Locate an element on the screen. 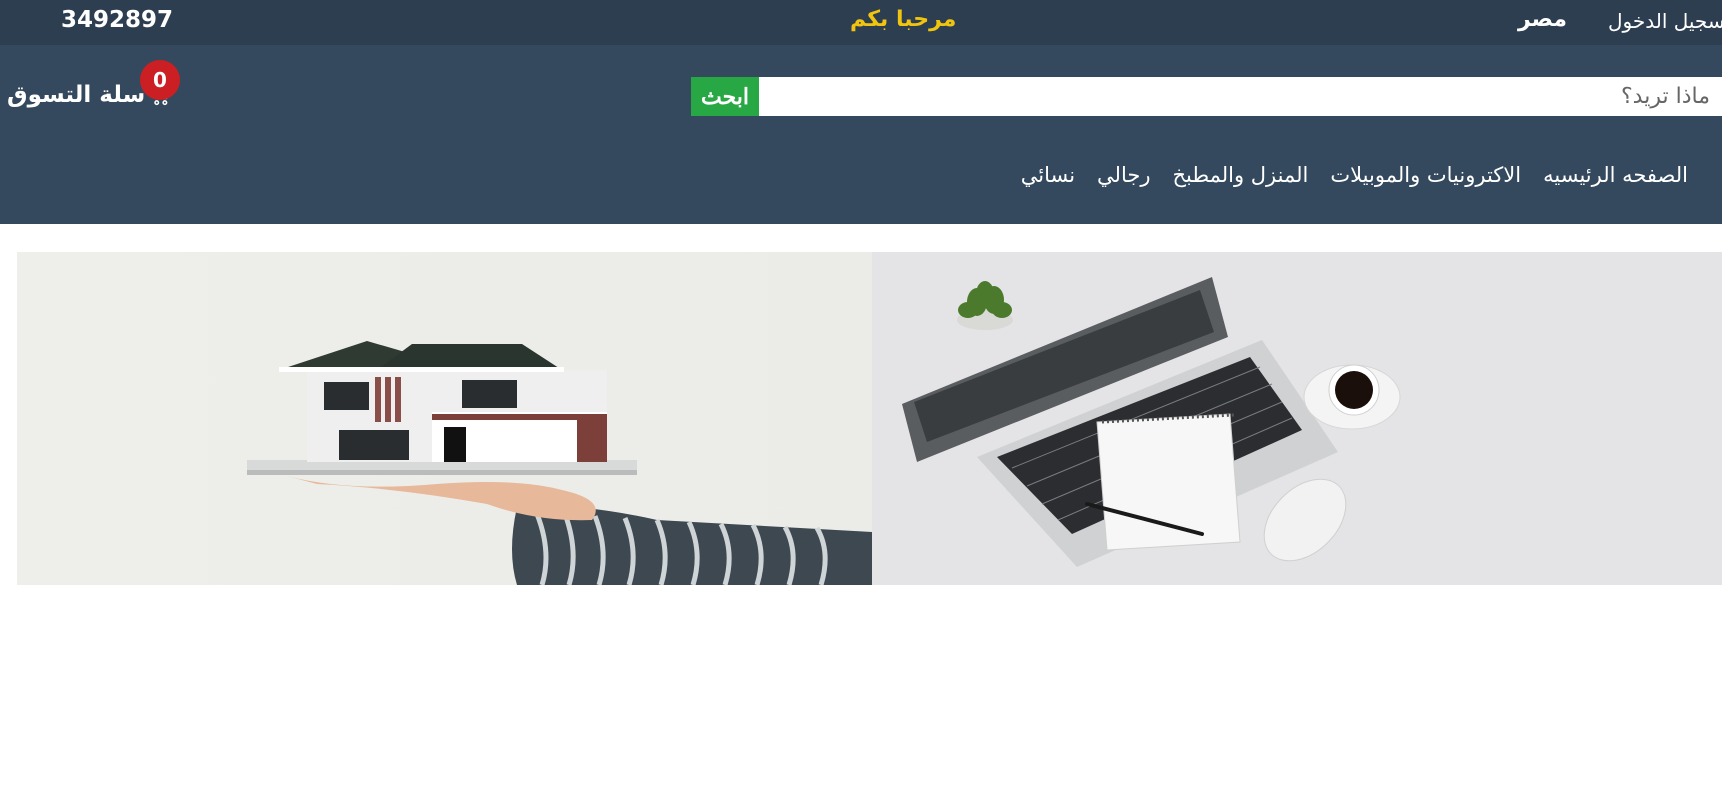 The width and height of the screenshot is (1722, 808). cart-label: سلة التسوق is located at coordinates (76, 95).